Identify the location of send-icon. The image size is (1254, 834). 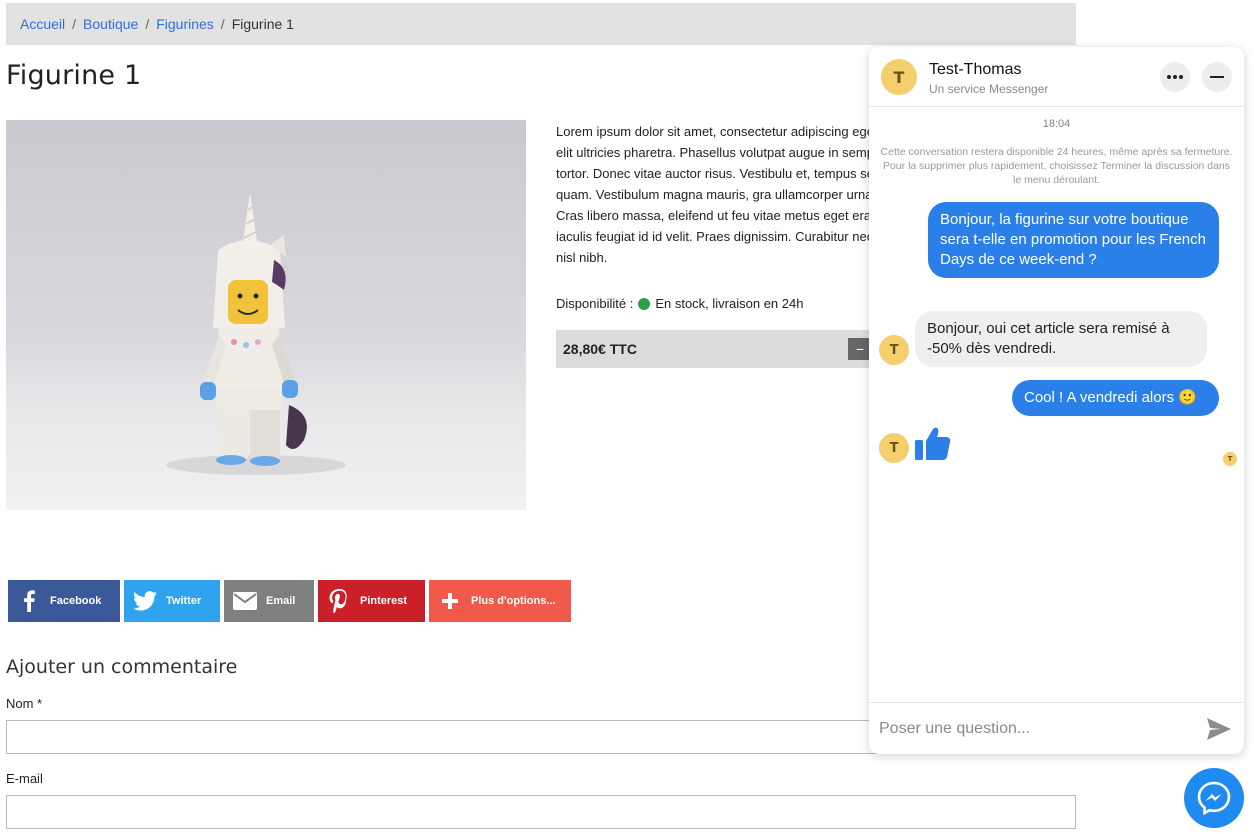
(1219, 729).